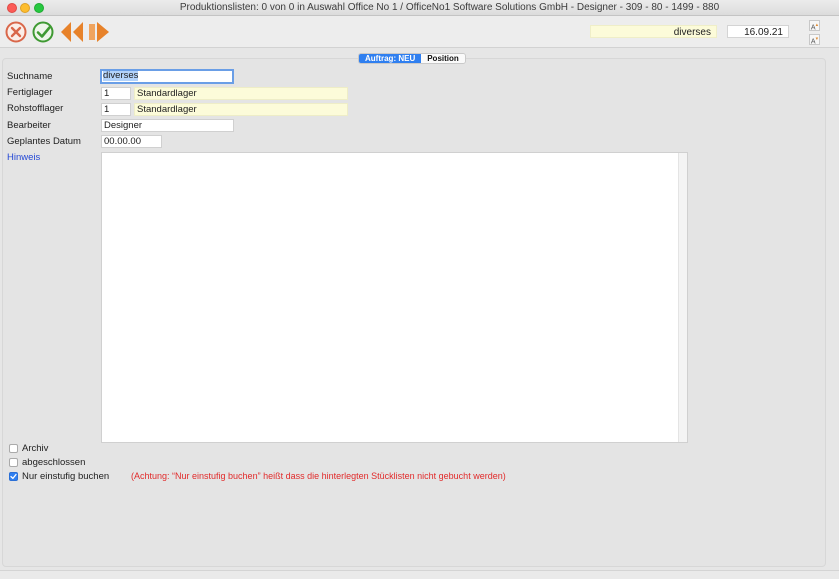  What do you see at coordinates (121, 75) in the screenshot?
I see `suchname-value: diverses` at bounding box center [121, 75].